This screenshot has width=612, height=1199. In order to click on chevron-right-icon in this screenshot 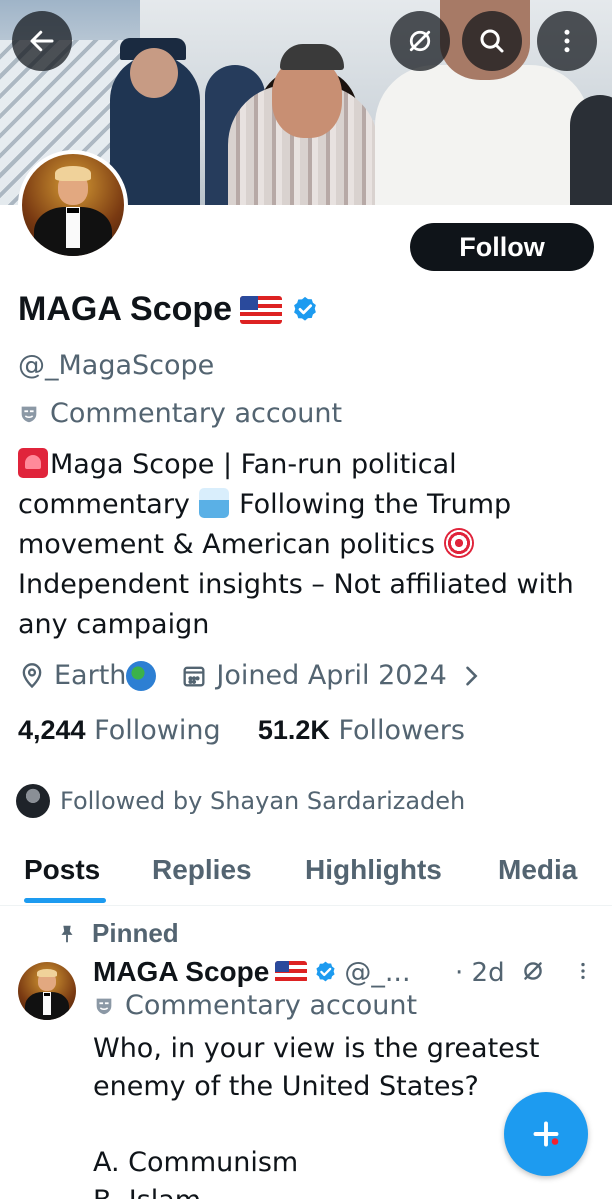, I will do `click(471, 676)`.